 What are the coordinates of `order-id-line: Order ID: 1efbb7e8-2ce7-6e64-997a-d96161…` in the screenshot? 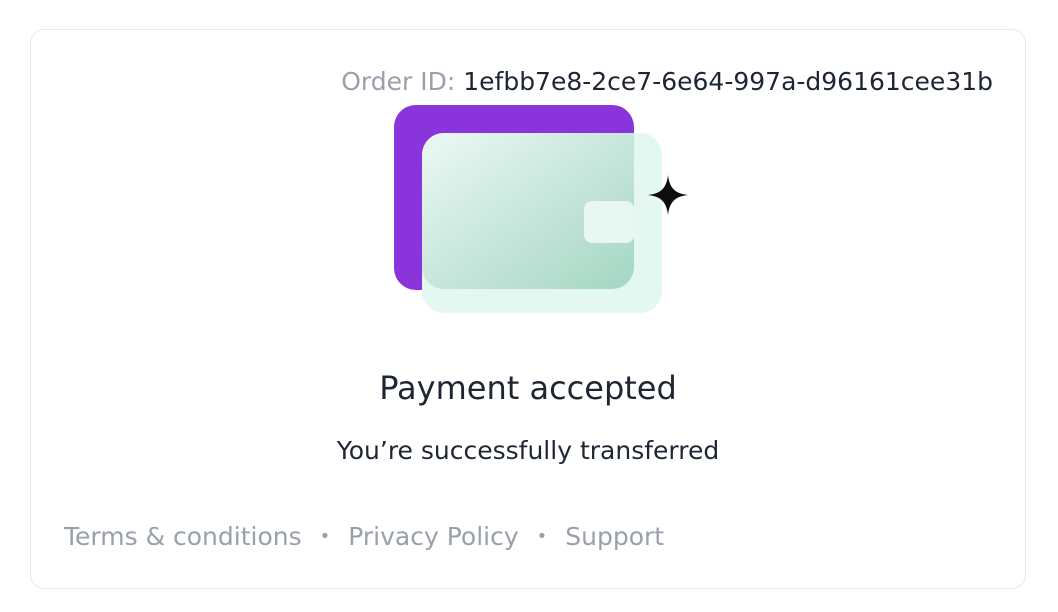 It's located at (667, 82).